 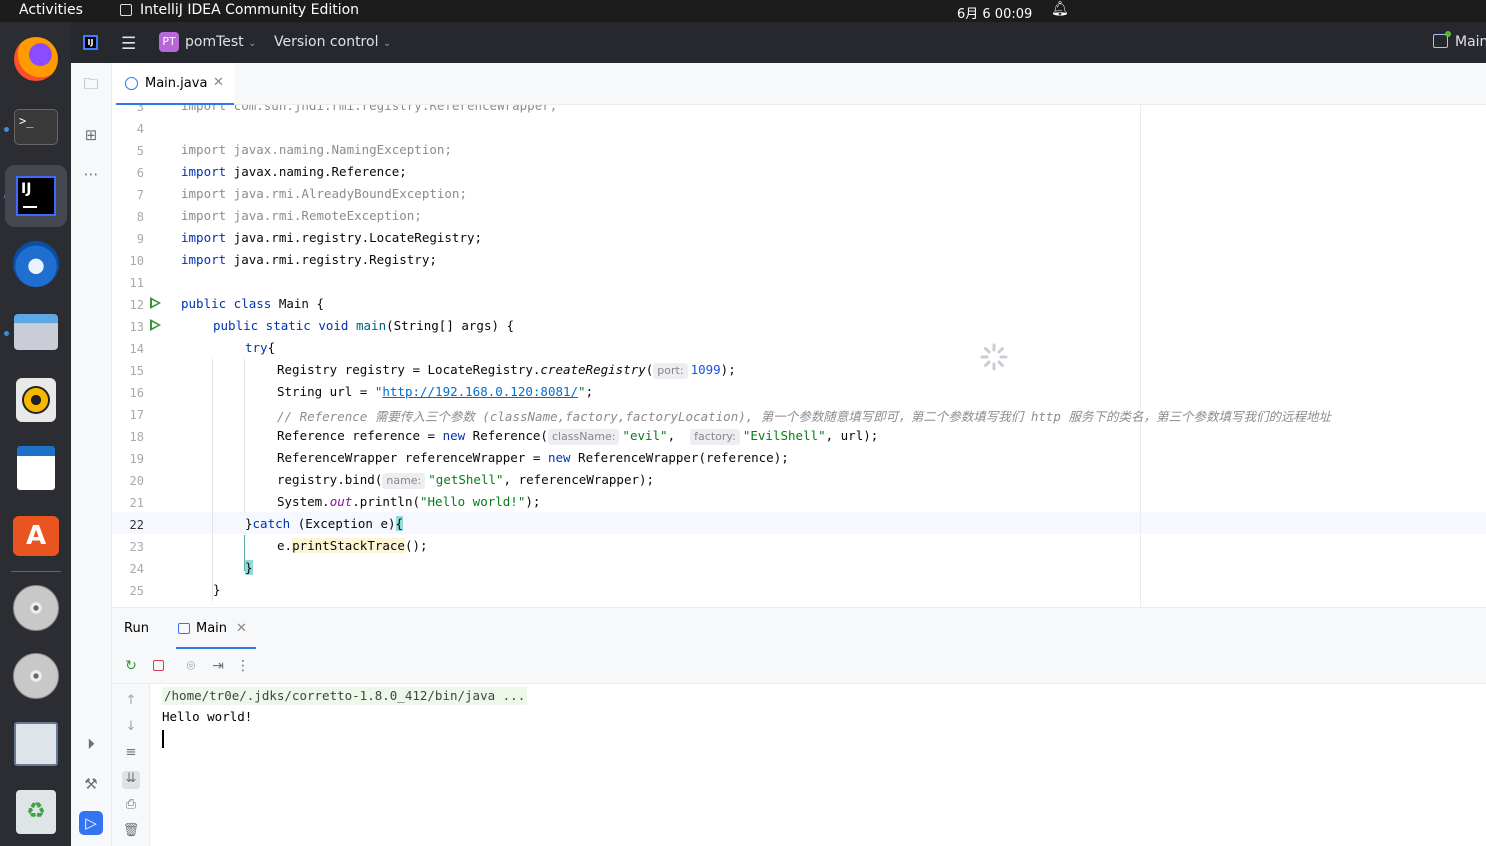 What do you see at coordinates (131, 666) in the screenshot?
I see `rerun-icon: ↻` at bounding box center [131, 666].